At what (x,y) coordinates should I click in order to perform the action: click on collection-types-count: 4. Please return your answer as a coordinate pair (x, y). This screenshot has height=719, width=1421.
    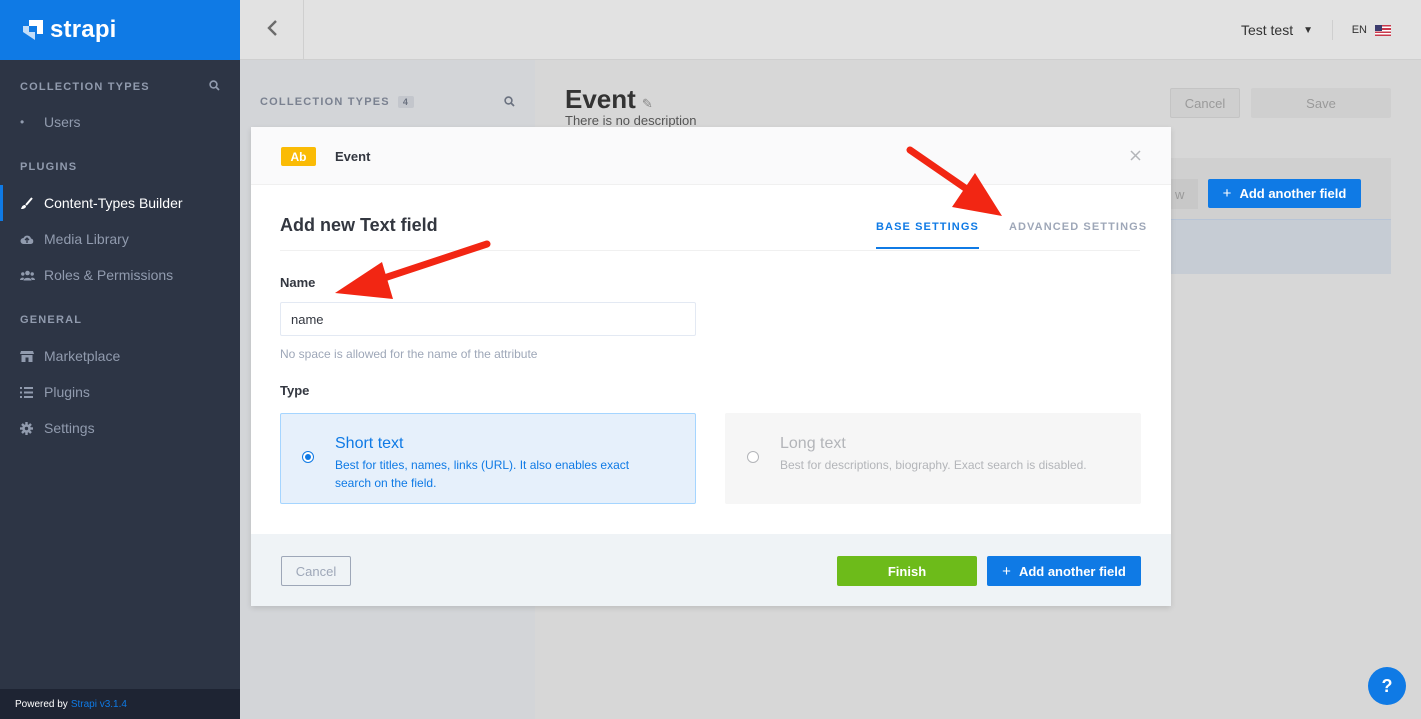
    Looking at the image, I should click on (406, 102).